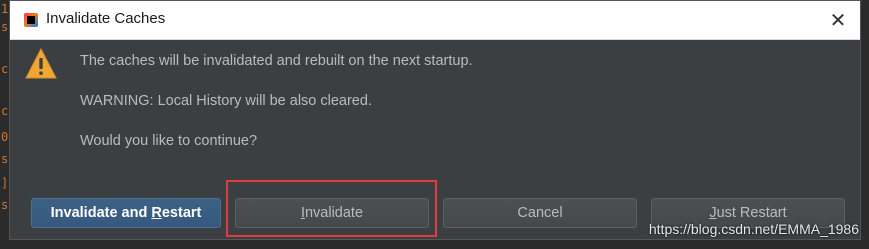 Image resolution: width=869 pixels, height=249 pixels. I want to click on button-mnemonic: J, so click(713, 213).